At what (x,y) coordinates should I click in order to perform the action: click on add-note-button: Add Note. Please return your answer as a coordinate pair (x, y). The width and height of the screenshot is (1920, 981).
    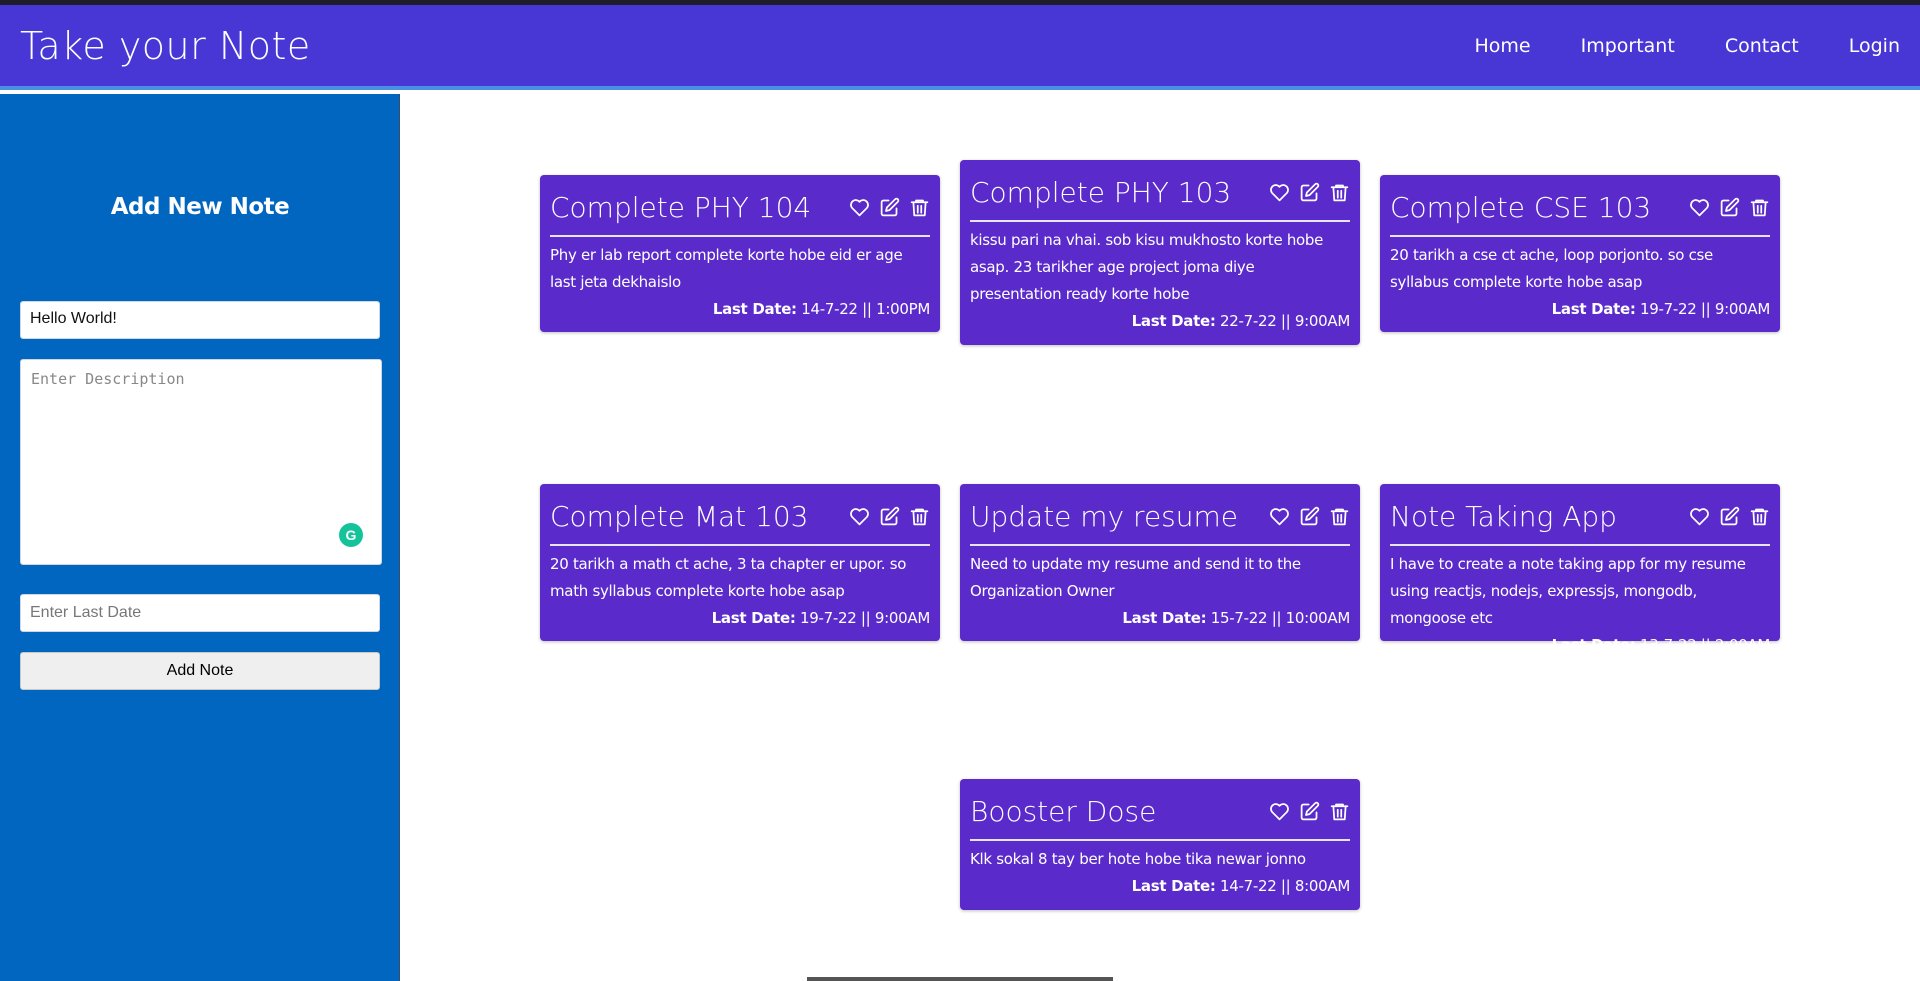
    Looking at the image, I should click on (200, 671).